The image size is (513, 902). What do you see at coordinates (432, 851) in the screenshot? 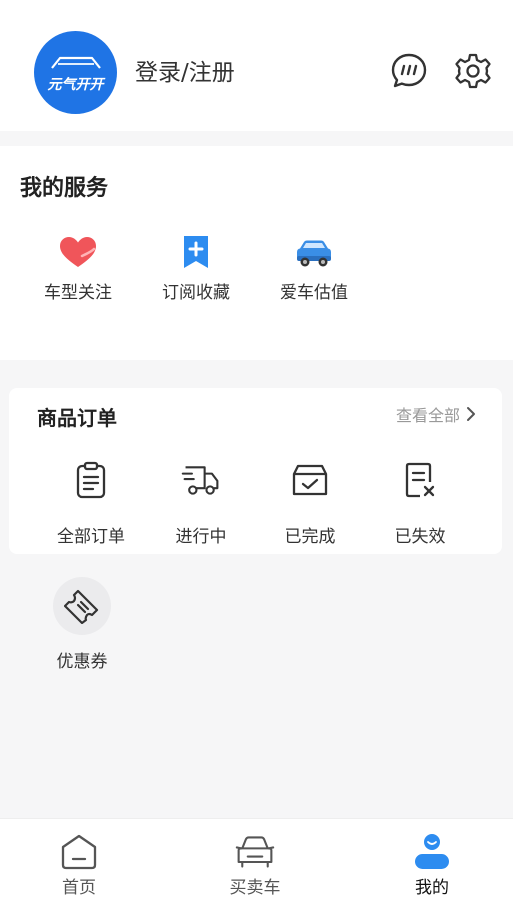
I see `profile-icon` at bounding box center [432, 851].